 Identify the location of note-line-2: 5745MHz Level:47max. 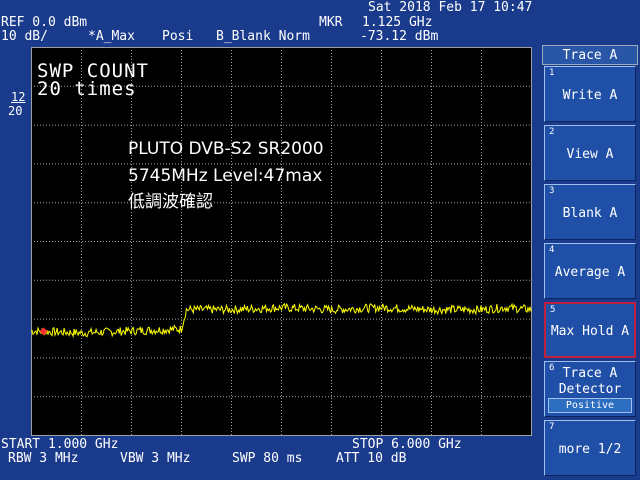
(225, 176).